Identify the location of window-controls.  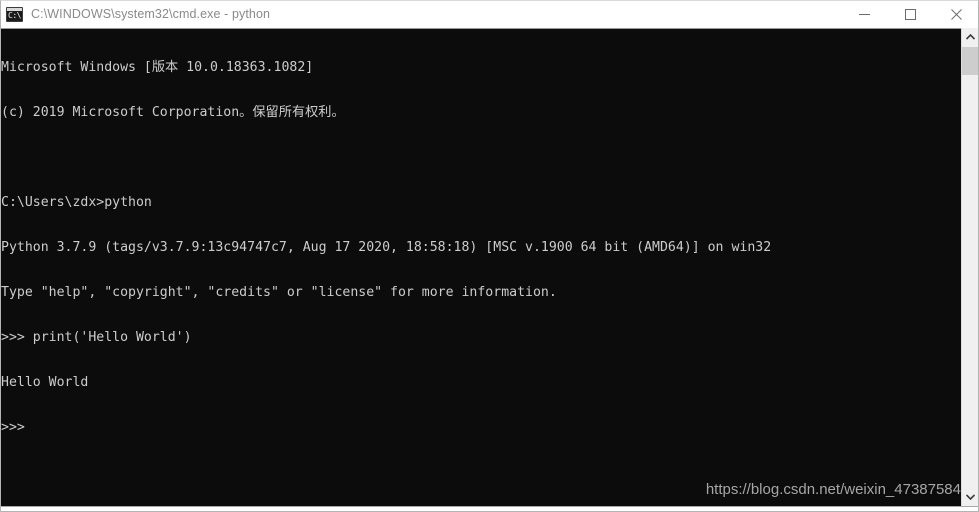
(910, 14).